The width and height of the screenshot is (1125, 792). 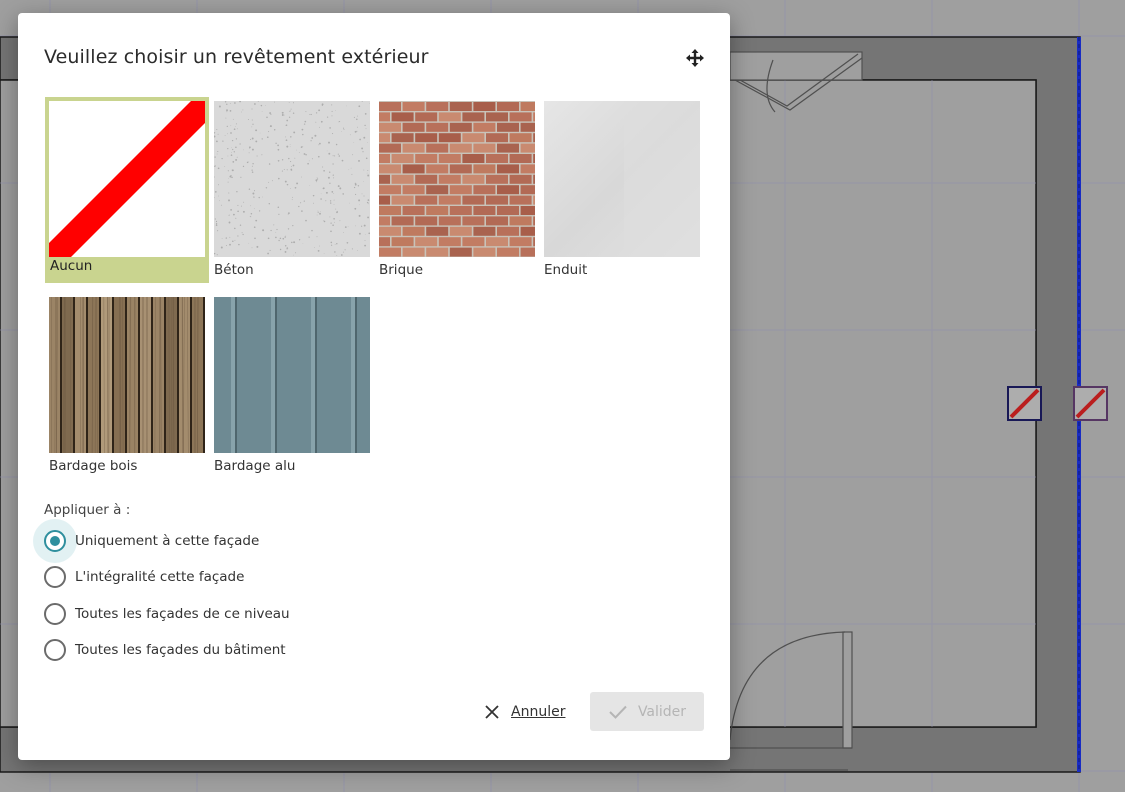 I want to click on cancel-button: Annuler, so click(x=524, y=712).